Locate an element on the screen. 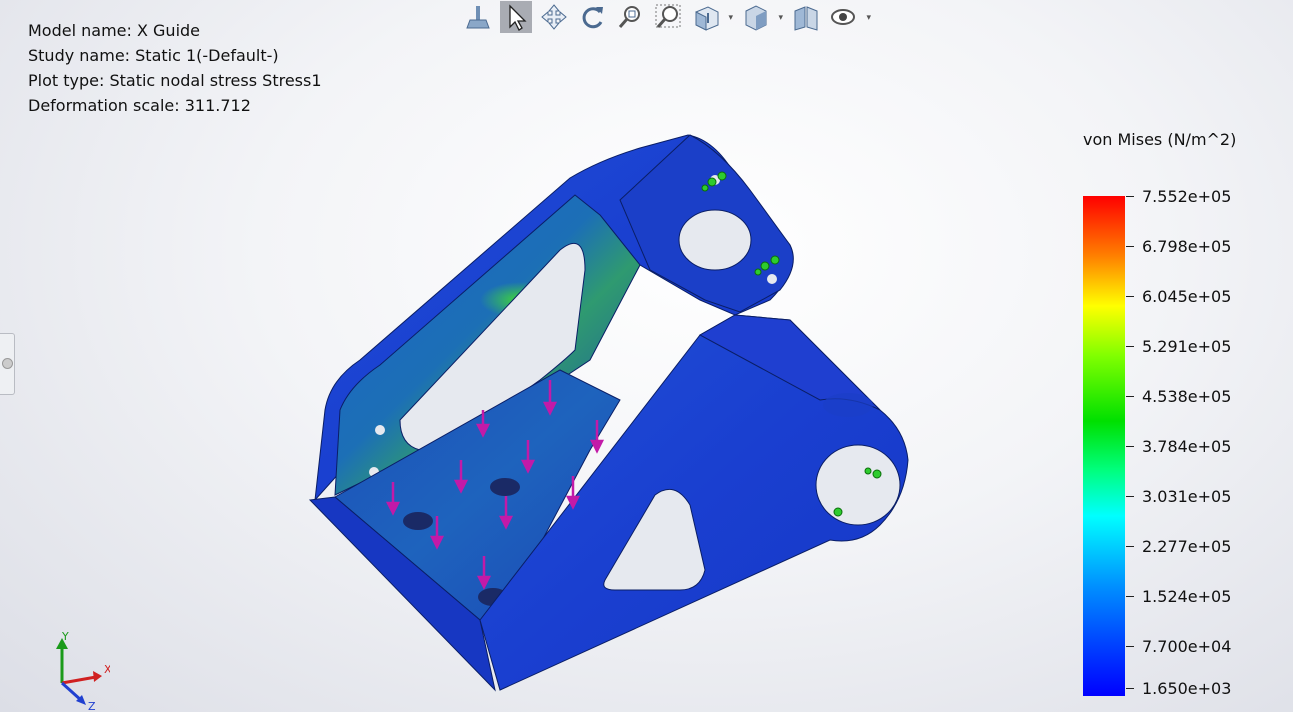 The width and height of the screenshot is (1293, 712). legend-tick-label: 6.798e+05 is located at coordinates (1187, 246).